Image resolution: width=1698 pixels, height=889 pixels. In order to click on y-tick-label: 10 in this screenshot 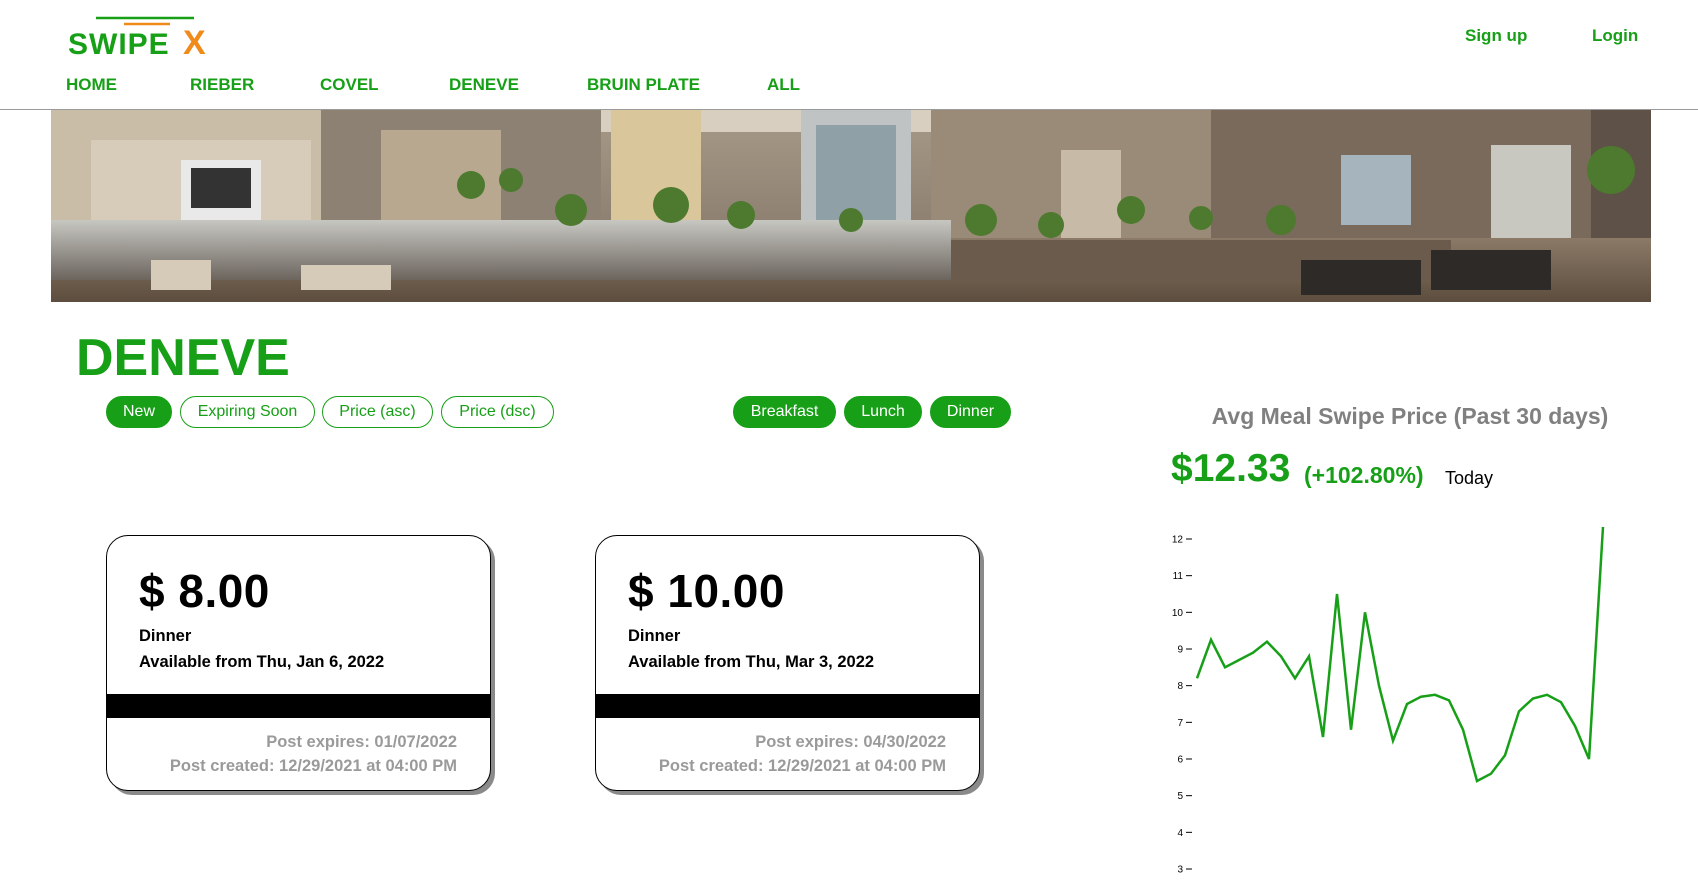, I will do `click(1178, 613)`.